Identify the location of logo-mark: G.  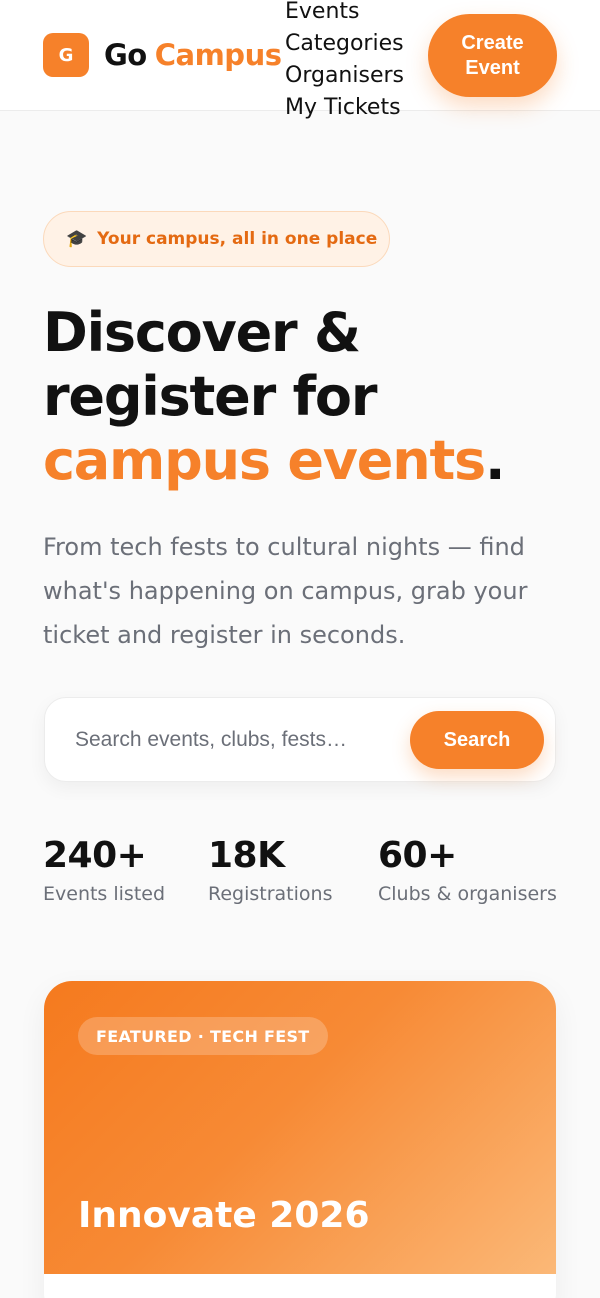
(66, 55).